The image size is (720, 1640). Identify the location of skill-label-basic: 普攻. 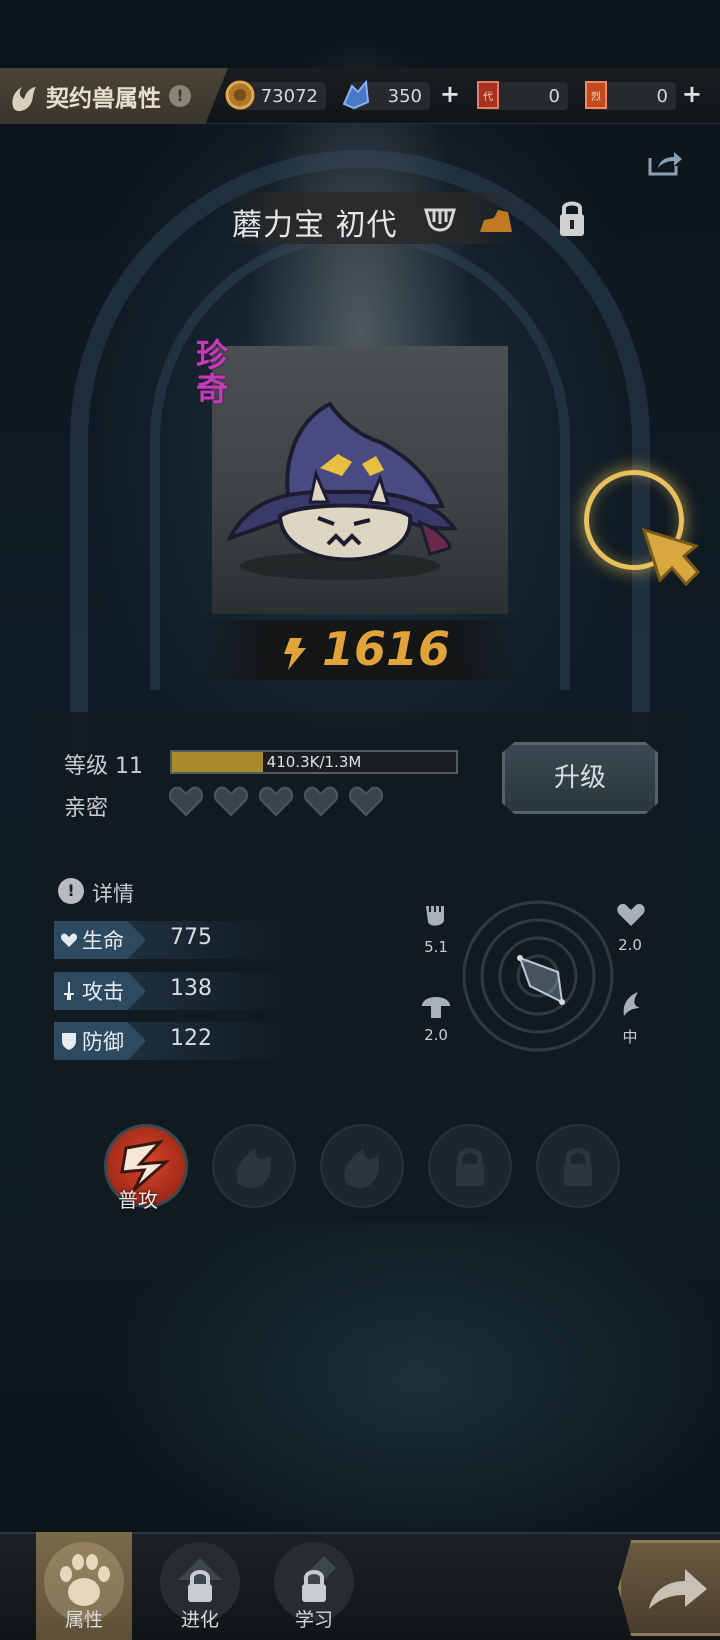
(138, 1200).